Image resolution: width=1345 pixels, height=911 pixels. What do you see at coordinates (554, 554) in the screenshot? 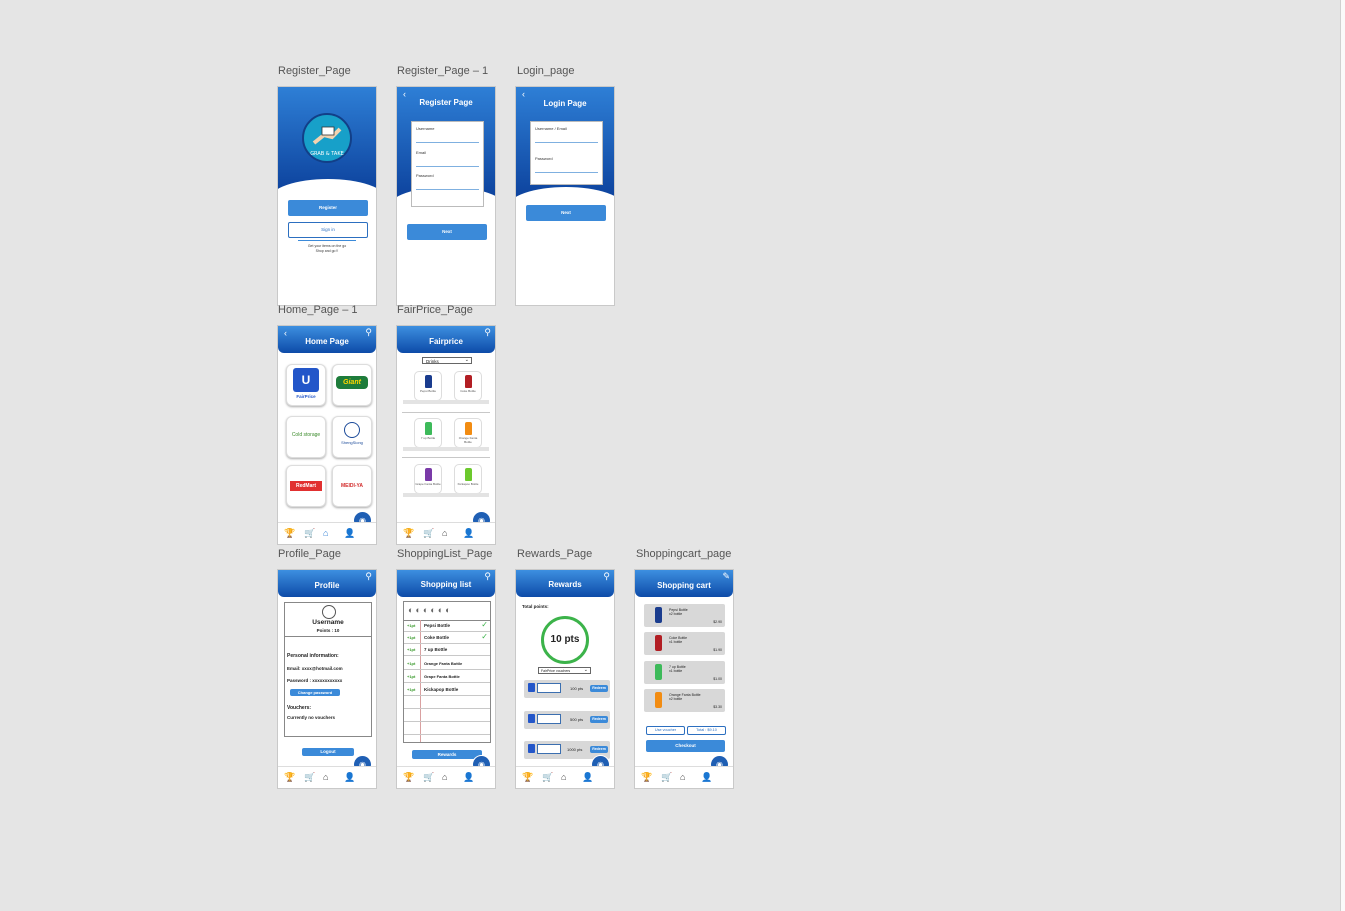
I see `artboard-label-rewards: Rewards_Page` at bounding box center [554, 554].